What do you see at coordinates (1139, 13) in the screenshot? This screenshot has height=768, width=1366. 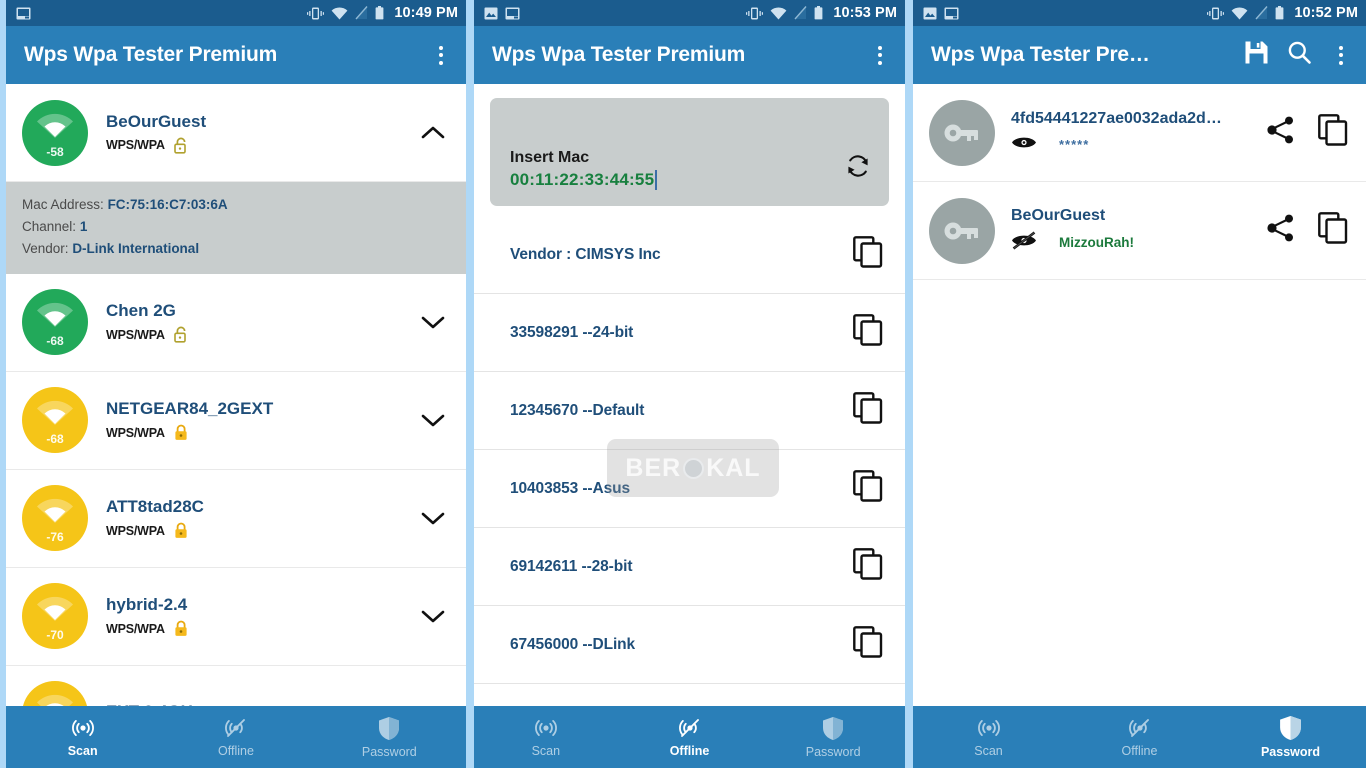 I see `status-bar: 10:52 PM` at bounding box center [1139, 13].